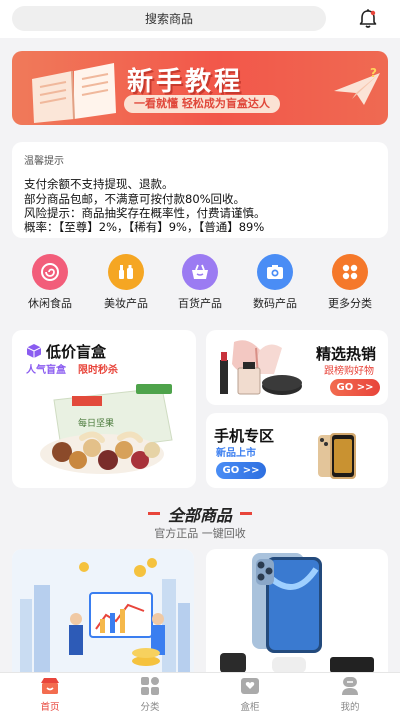 This screenshot has width=400, height=711. I want to click on cube-icon, so click(34, 351).